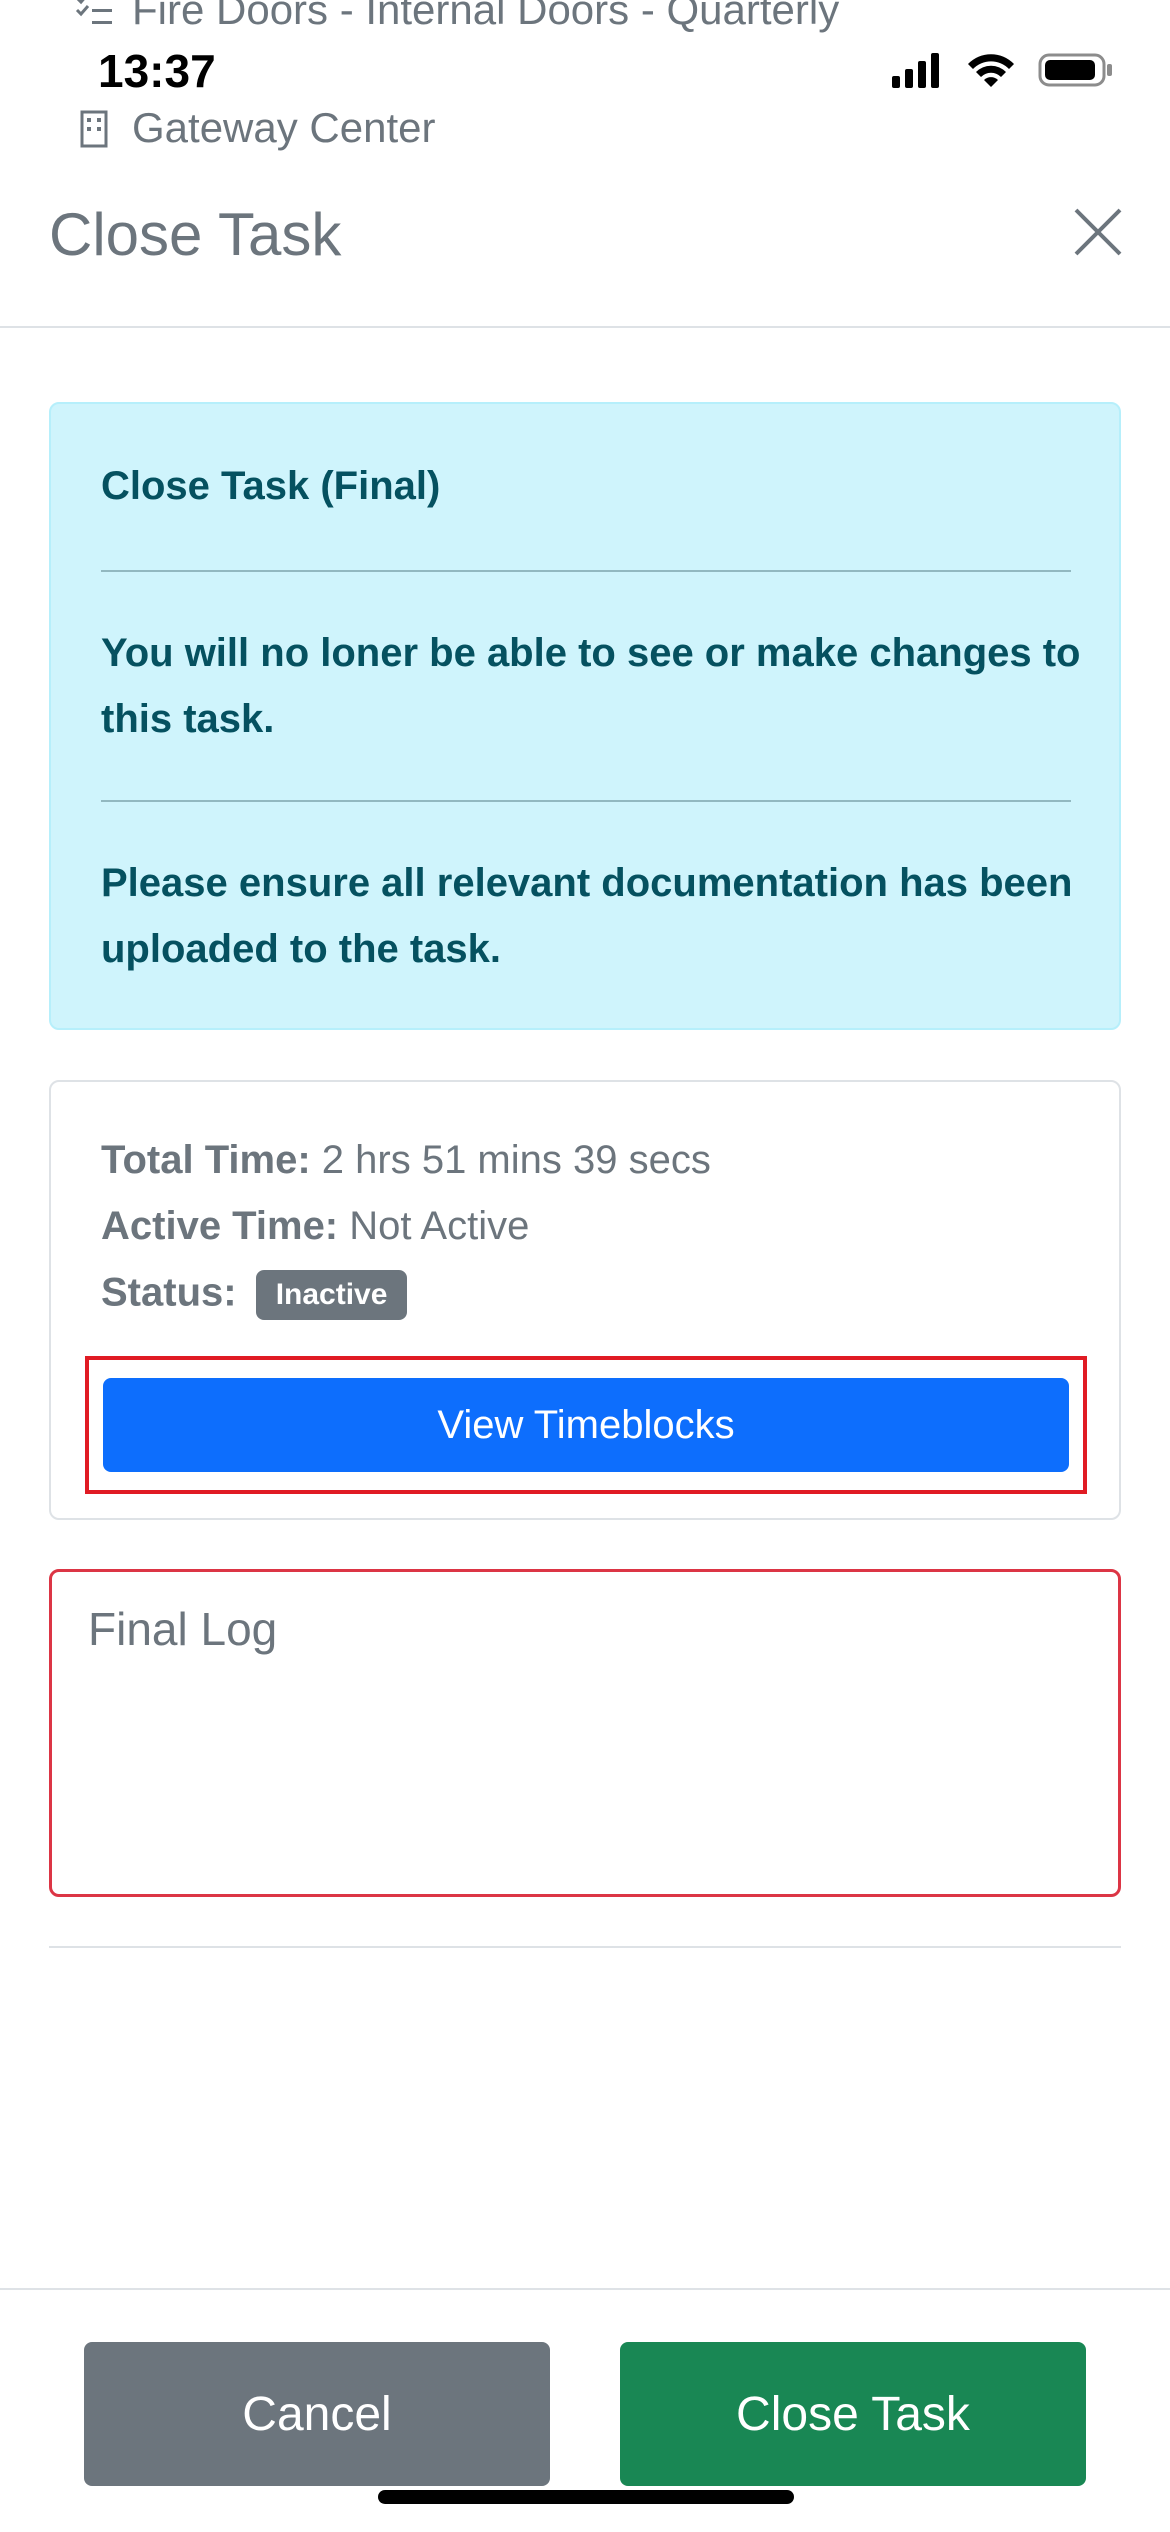 This screenshot has width=1170, height=2532. What do you see at coordinates (1098, 232) in the screenshot?
I see `close-icon` at bounding box center [1098, 232].